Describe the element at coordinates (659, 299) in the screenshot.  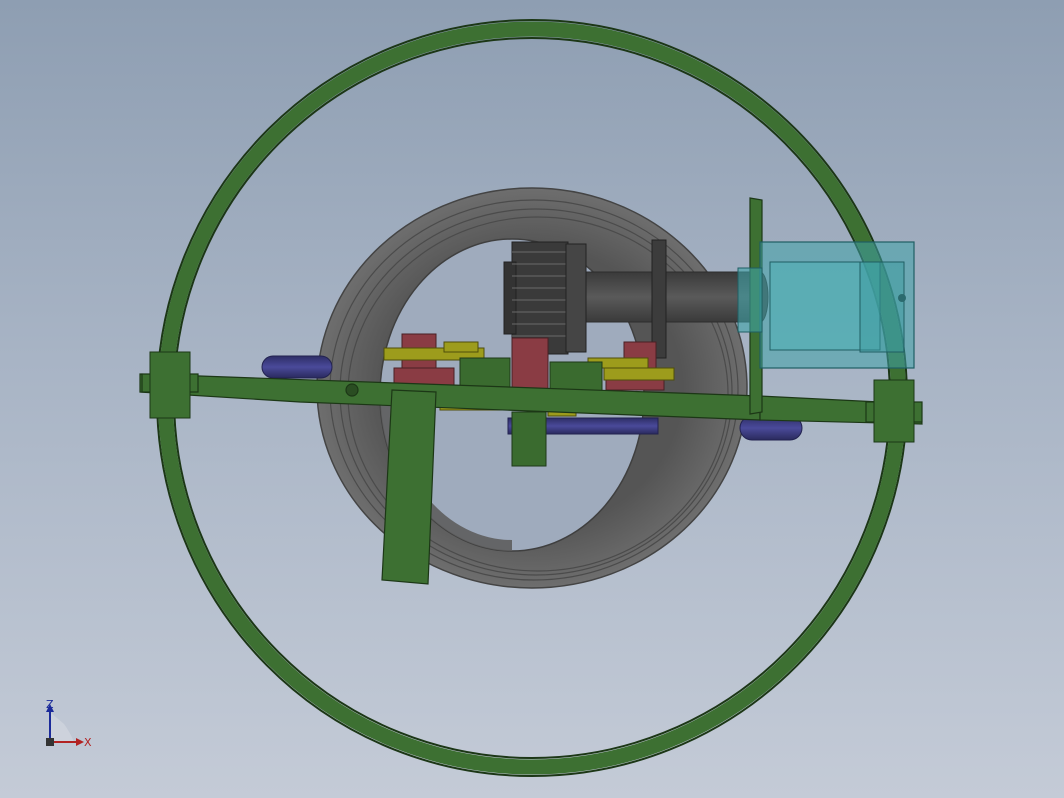
I see `shaft-collar` at that location.